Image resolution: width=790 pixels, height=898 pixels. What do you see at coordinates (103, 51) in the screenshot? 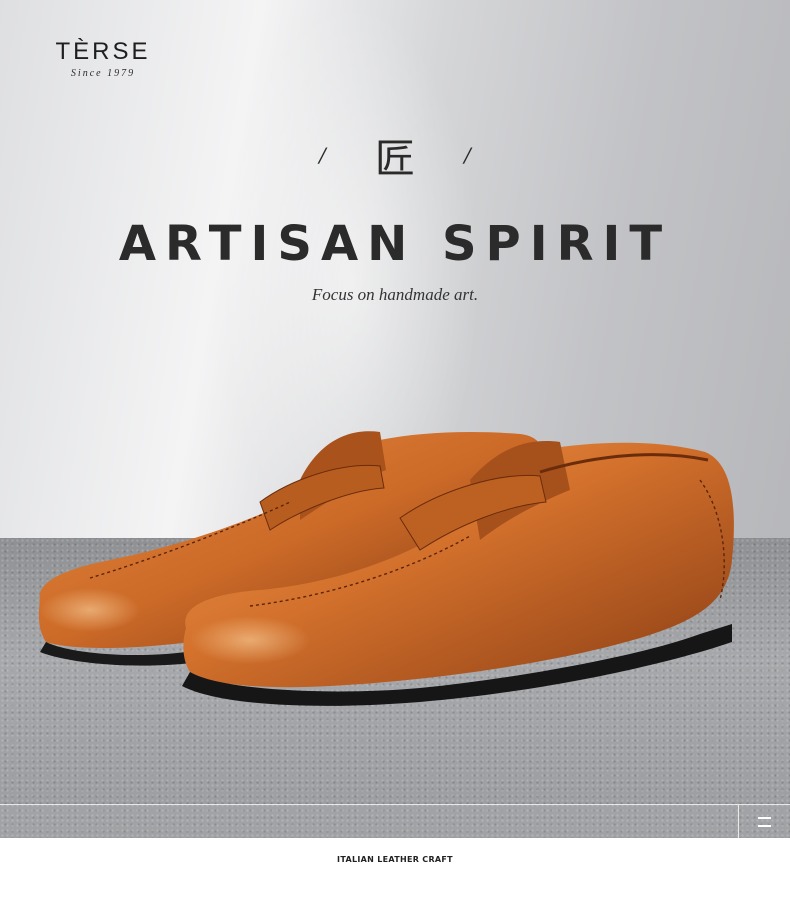
I see `brand-name: TÈRSE` at bounding box center [103, 51].